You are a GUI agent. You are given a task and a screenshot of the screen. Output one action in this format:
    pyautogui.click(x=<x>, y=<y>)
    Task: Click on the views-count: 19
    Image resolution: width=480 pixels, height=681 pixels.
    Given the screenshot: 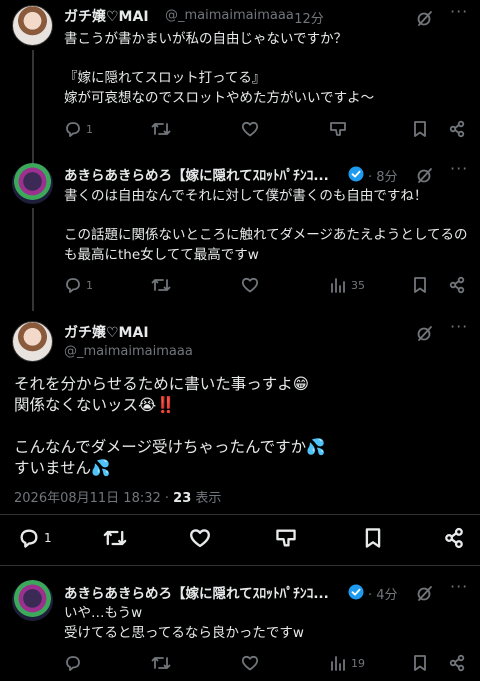 What is the action you would take?
    pyautogui.click(x=358, y=663)
    